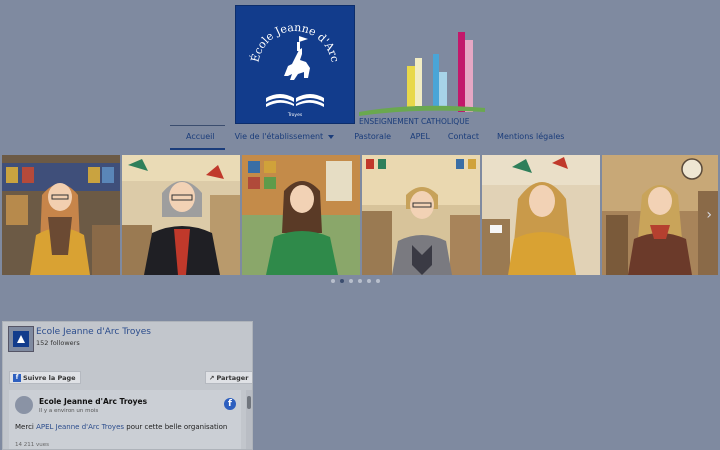 This screenshot has width=720, height=450. I want to click on school-logo-city: Troyes, so click(295, 115).